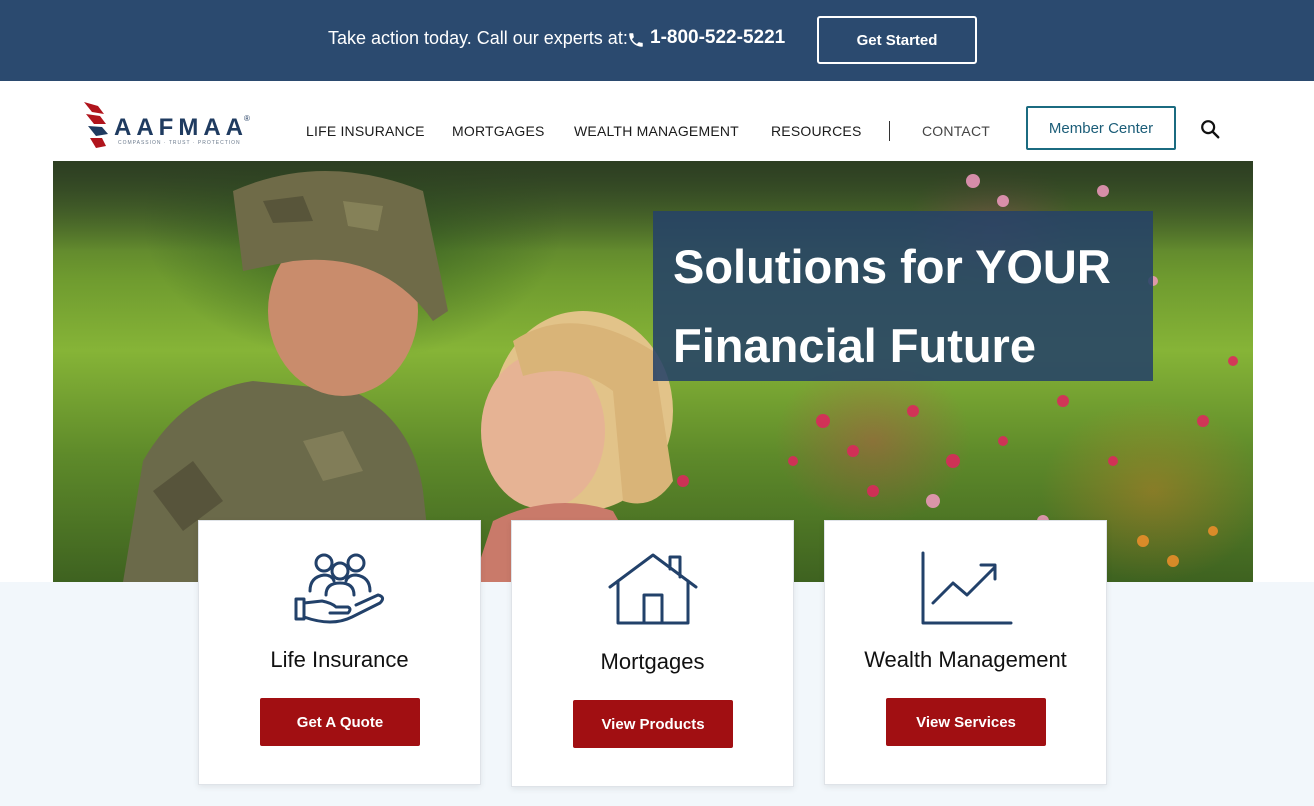  I want to click on aafmaa-logo: AAFMAA ® COMPASSION · TRUST · PROTECTION, so click(169, 125).